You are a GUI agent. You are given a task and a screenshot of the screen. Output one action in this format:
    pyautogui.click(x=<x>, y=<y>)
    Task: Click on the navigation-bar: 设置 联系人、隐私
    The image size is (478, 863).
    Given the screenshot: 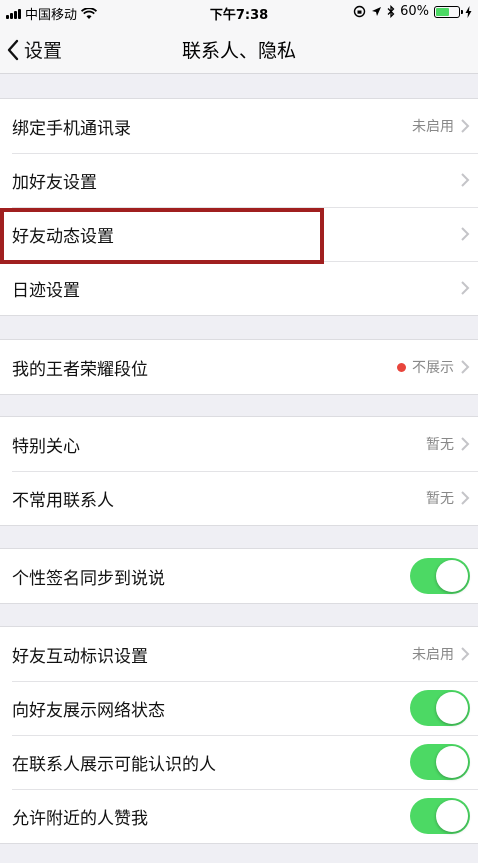 What is the action you would take?
    pyautogui.click(x=239, y=49)
    